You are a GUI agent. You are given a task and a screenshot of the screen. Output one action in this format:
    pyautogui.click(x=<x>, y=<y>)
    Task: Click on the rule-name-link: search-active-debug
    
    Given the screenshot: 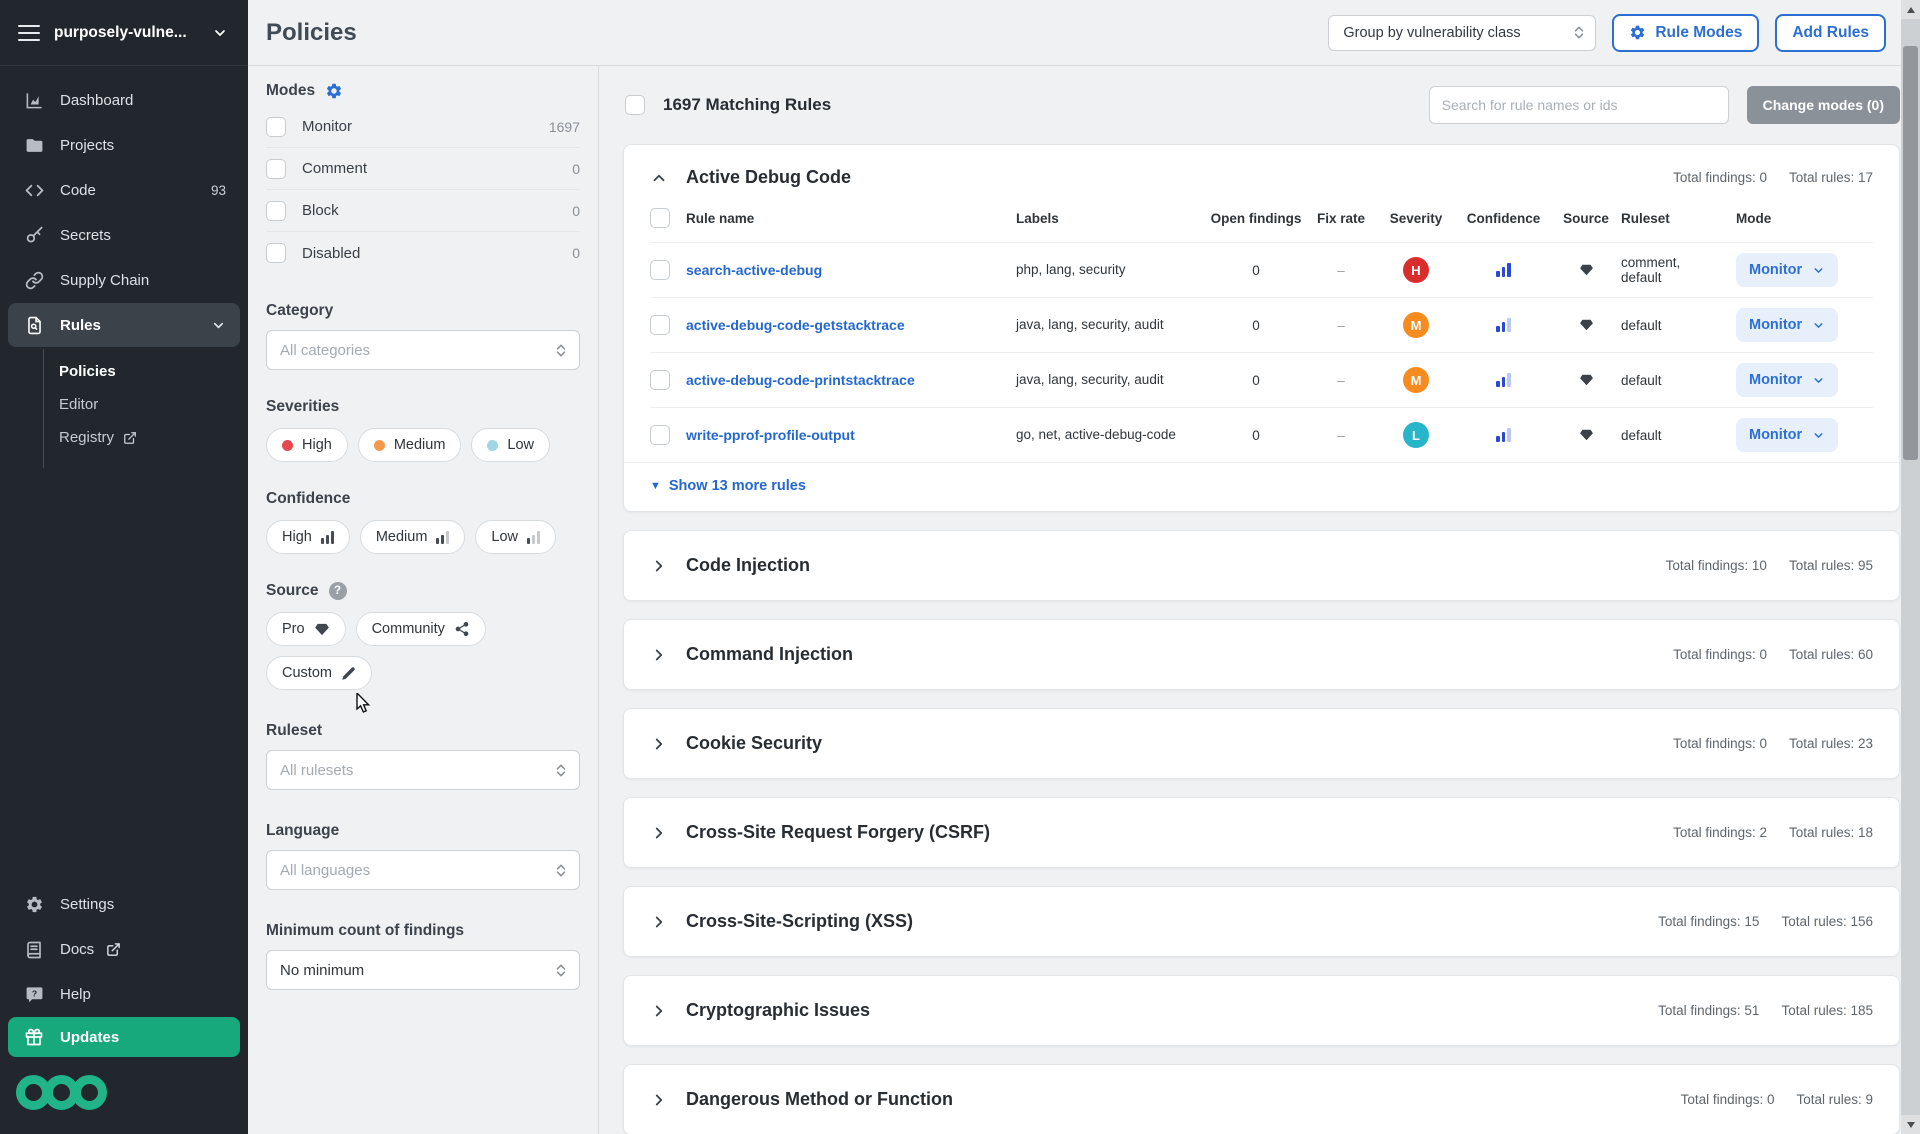 What is the action you would take?
    pyautogui.click(x=851, y=270)
    